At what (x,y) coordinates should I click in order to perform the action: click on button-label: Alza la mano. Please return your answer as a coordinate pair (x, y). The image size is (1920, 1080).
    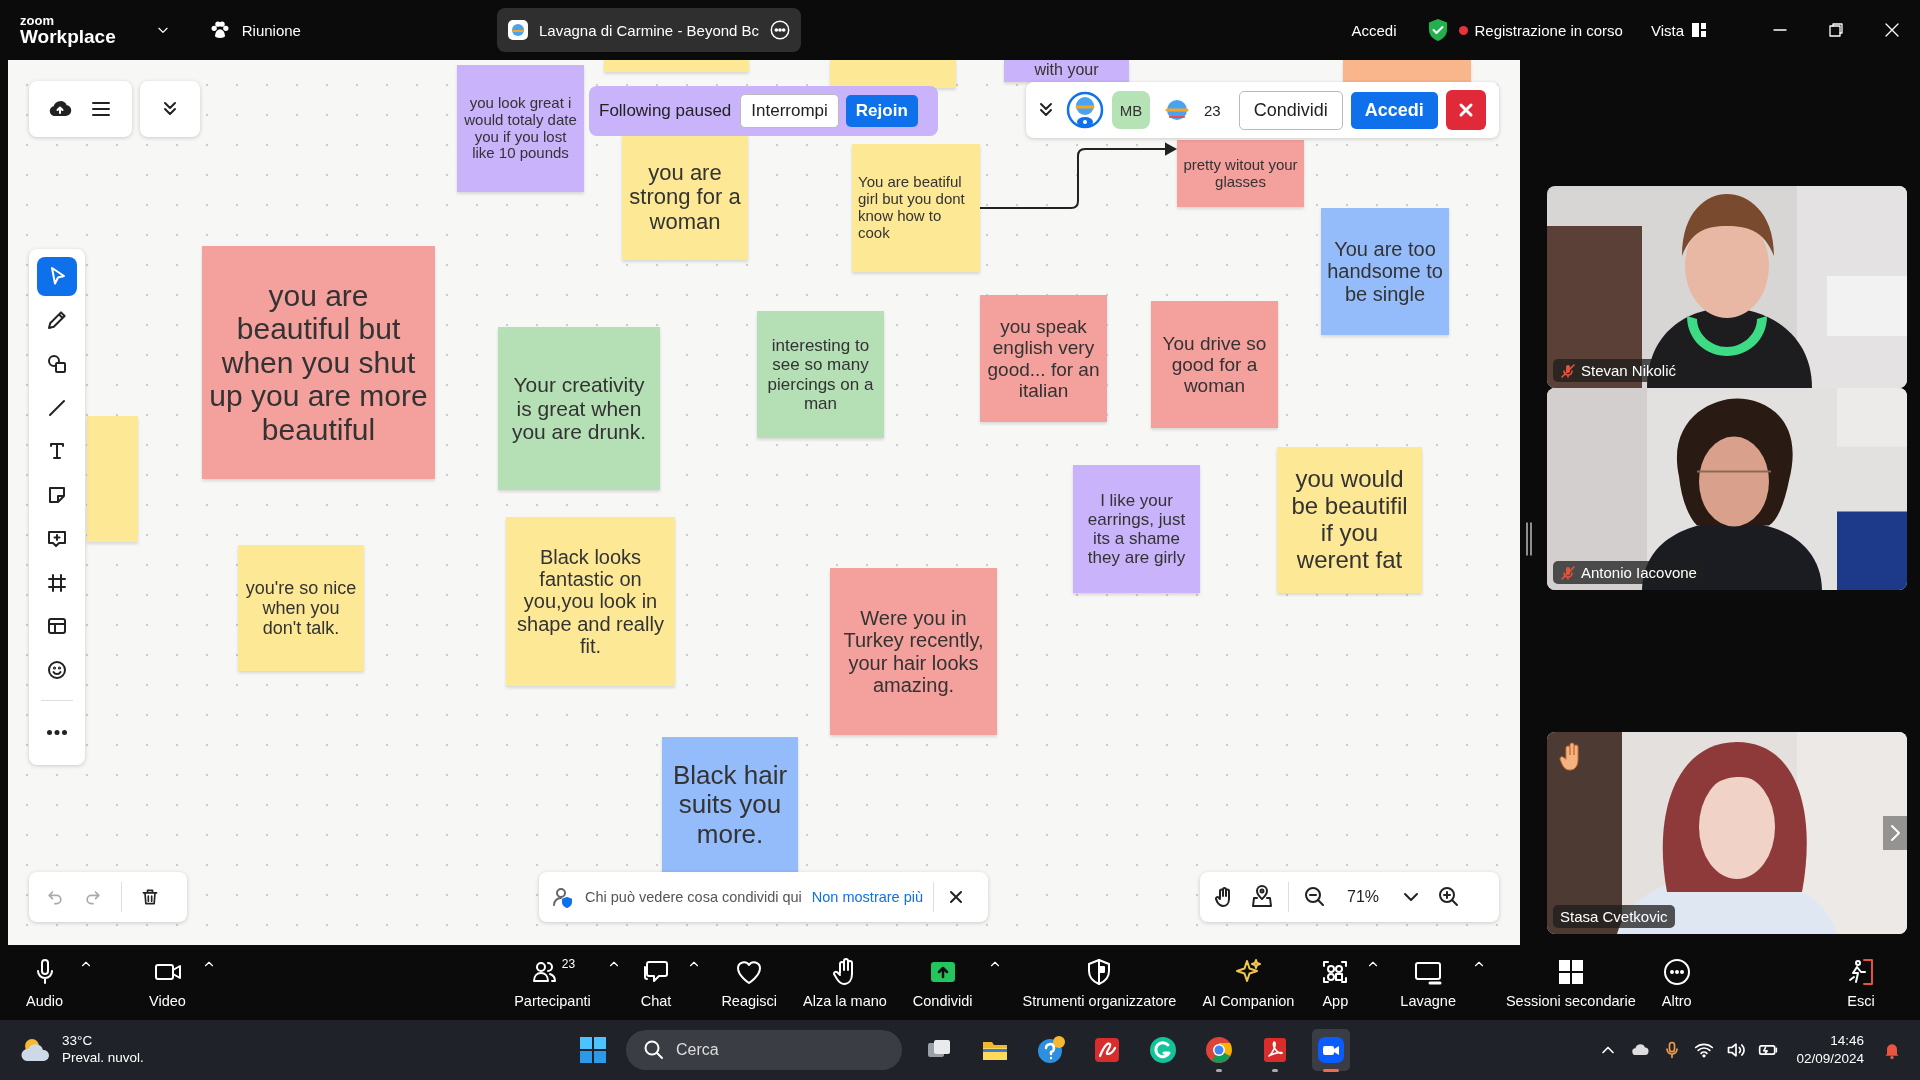
    Looking at the image, I should click on (845, 1000).